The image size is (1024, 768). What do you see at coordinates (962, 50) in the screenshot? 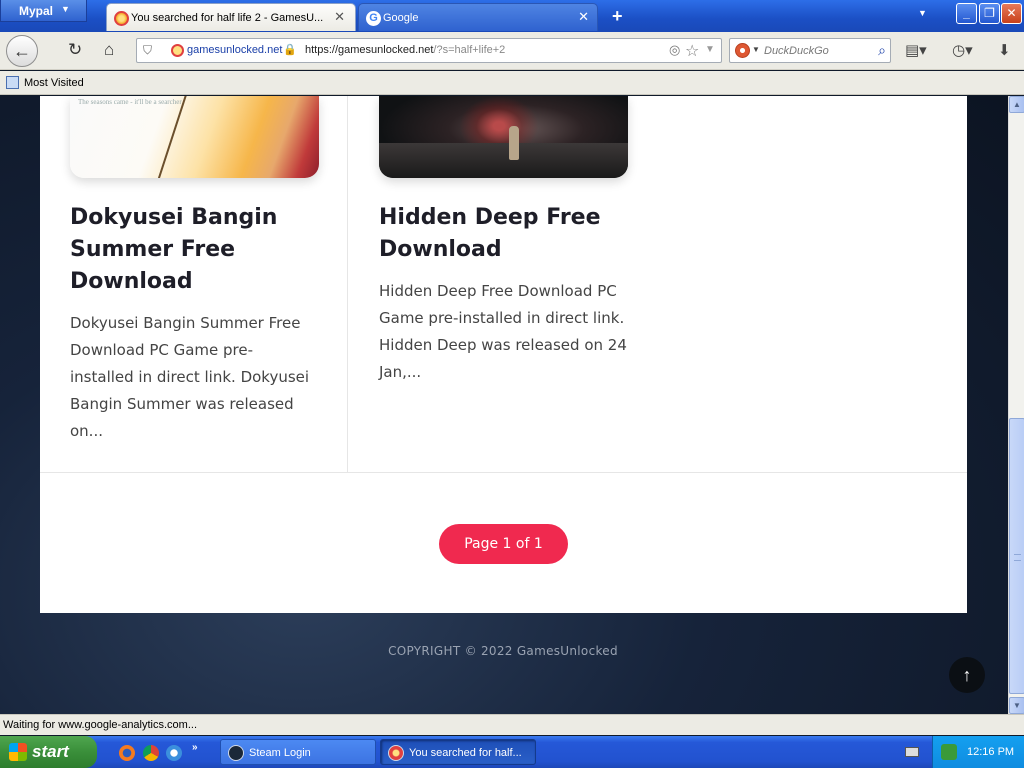
I see `history-clock-icon: ◷▾` at bounding box center [962, 50].